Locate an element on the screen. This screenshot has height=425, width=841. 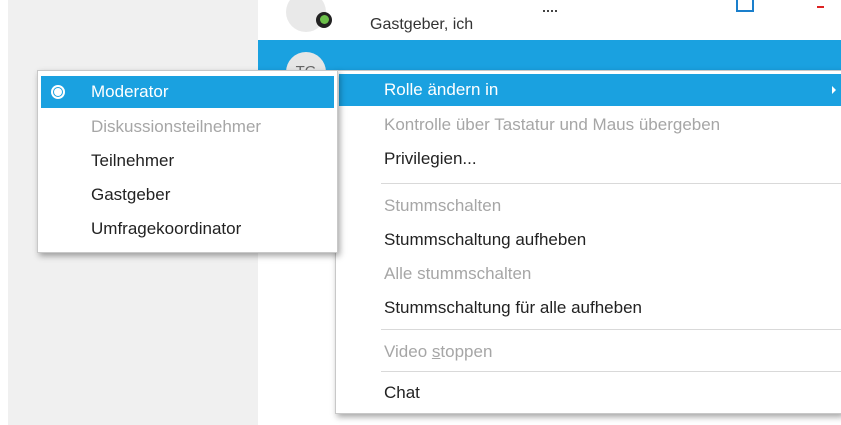
menu-item-stop-video: Video stoppen is located at coordinates (588, 352).